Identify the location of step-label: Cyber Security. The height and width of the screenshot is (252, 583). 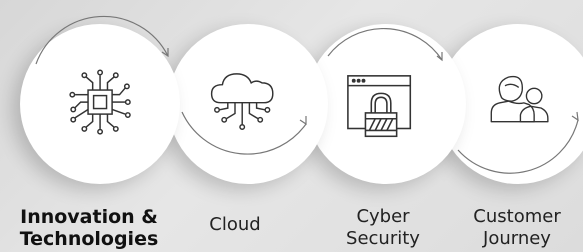
(383, 227).